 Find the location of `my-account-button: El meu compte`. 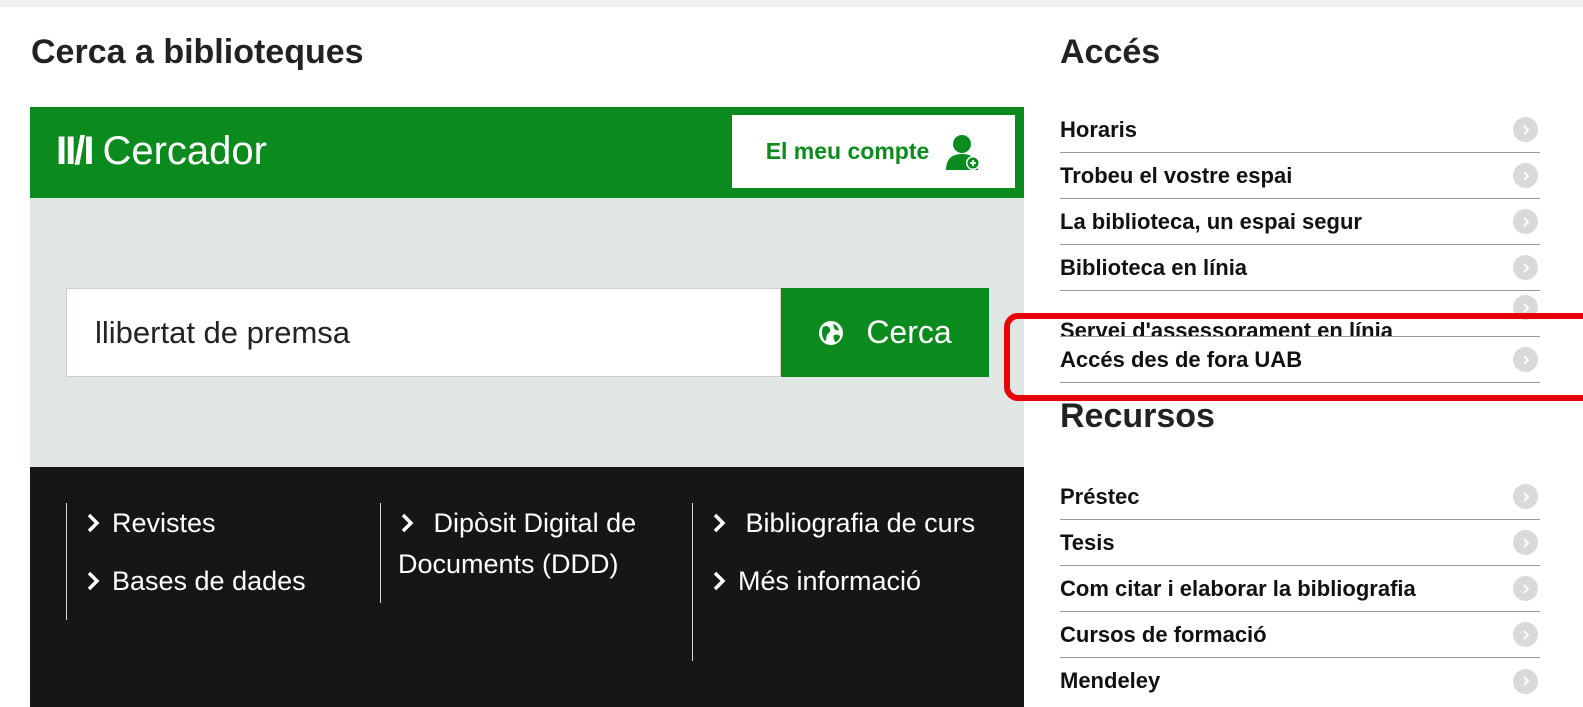

my-account-button: El meu compte is located at coordinates (873, 151).